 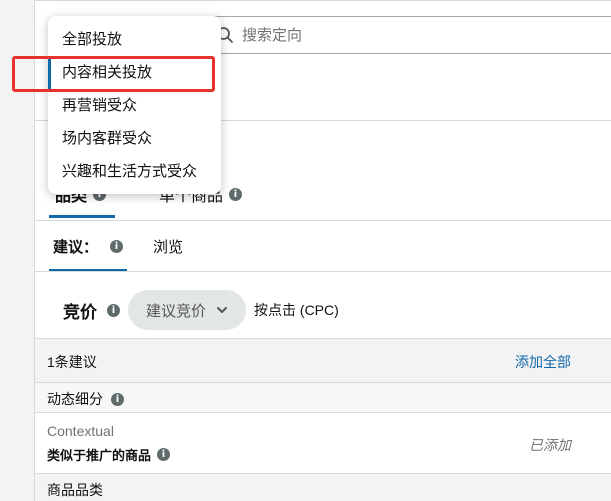 What do you see at coordinates (323, 487) in the screenshot?
I see `product-category-header: 商品品类` at bounding box center [323, 487].